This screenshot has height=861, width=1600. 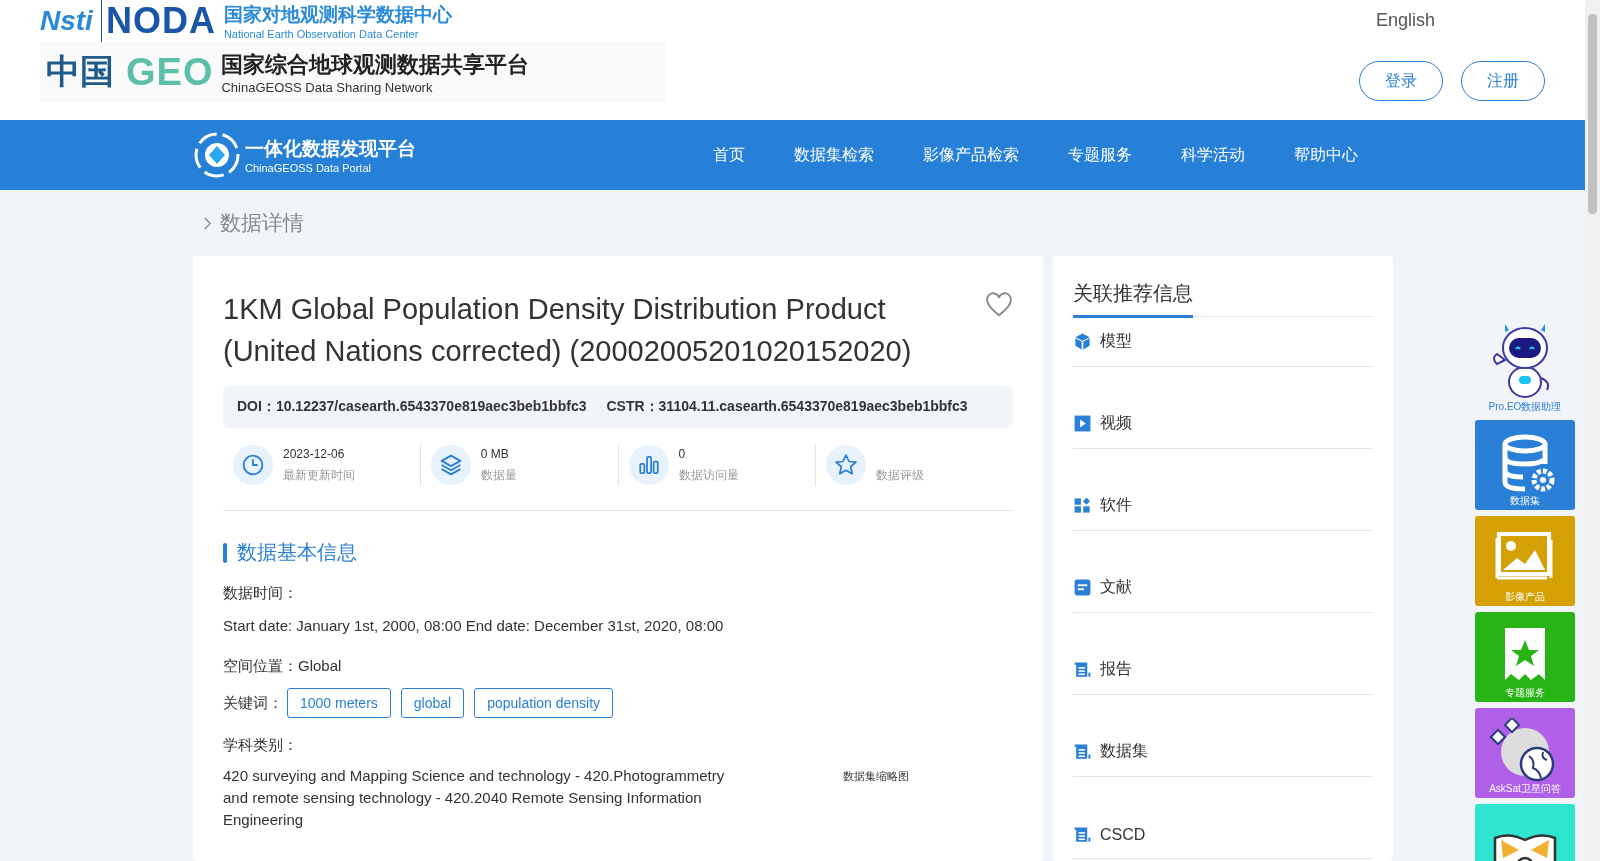 What do you see at coordinates (1525, 561) in the screenshot?
I see `shortcut-tile: 影像产品` at bounding box center [1525, 561].